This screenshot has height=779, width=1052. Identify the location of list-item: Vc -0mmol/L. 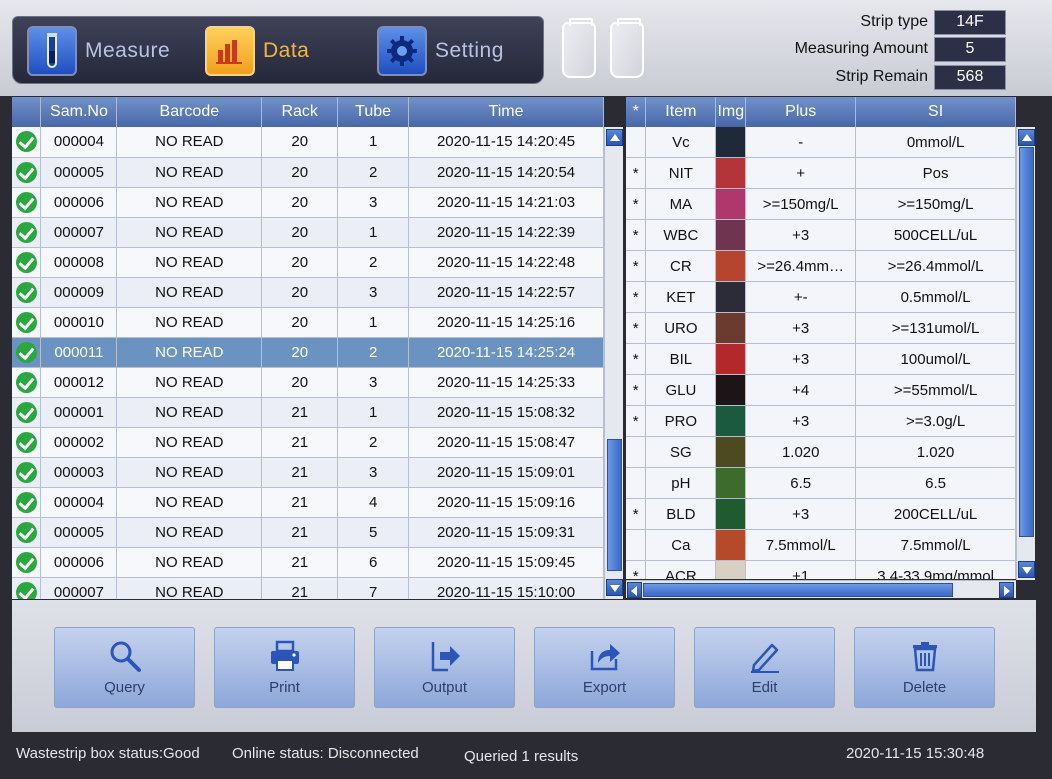
(821, 142).